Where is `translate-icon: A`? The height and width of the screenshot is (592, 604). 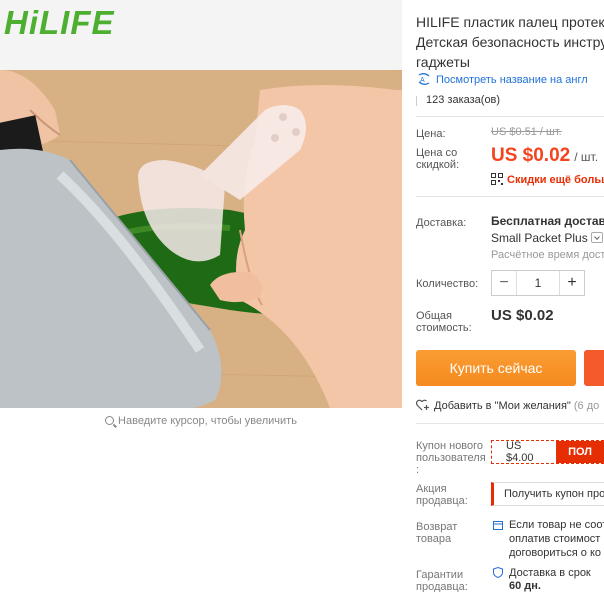 translate-icon: A is located at coordinates (424, 79).